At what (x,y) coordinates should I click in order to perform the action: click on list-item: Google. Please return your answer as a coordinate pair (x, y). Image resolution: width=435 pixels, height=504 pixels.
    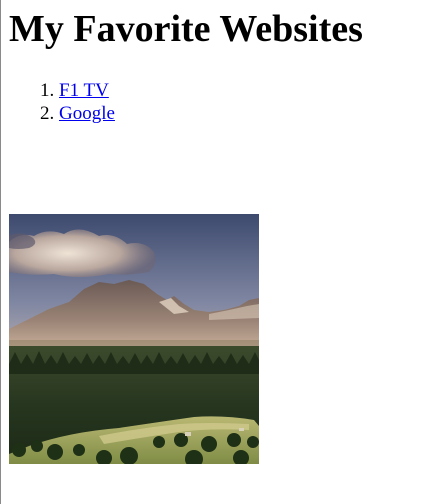
    Looking at the image, I should click on (87, 113).